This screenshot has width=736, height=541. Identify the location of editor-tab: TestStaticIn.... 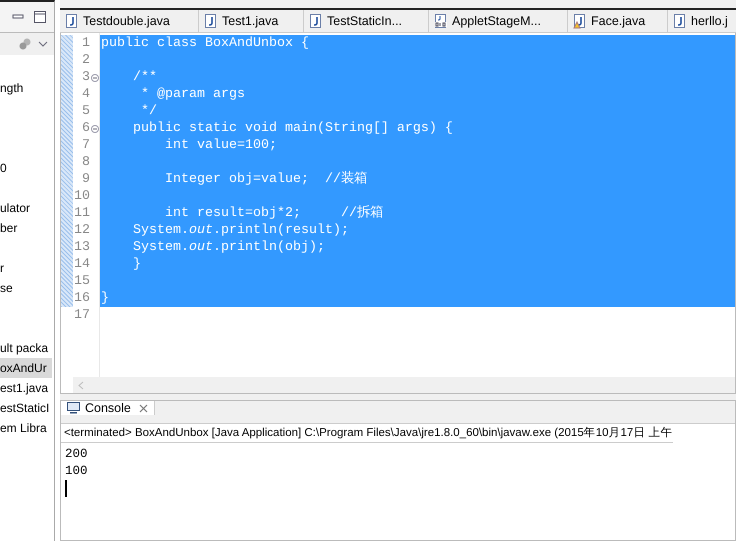
(366, 21).